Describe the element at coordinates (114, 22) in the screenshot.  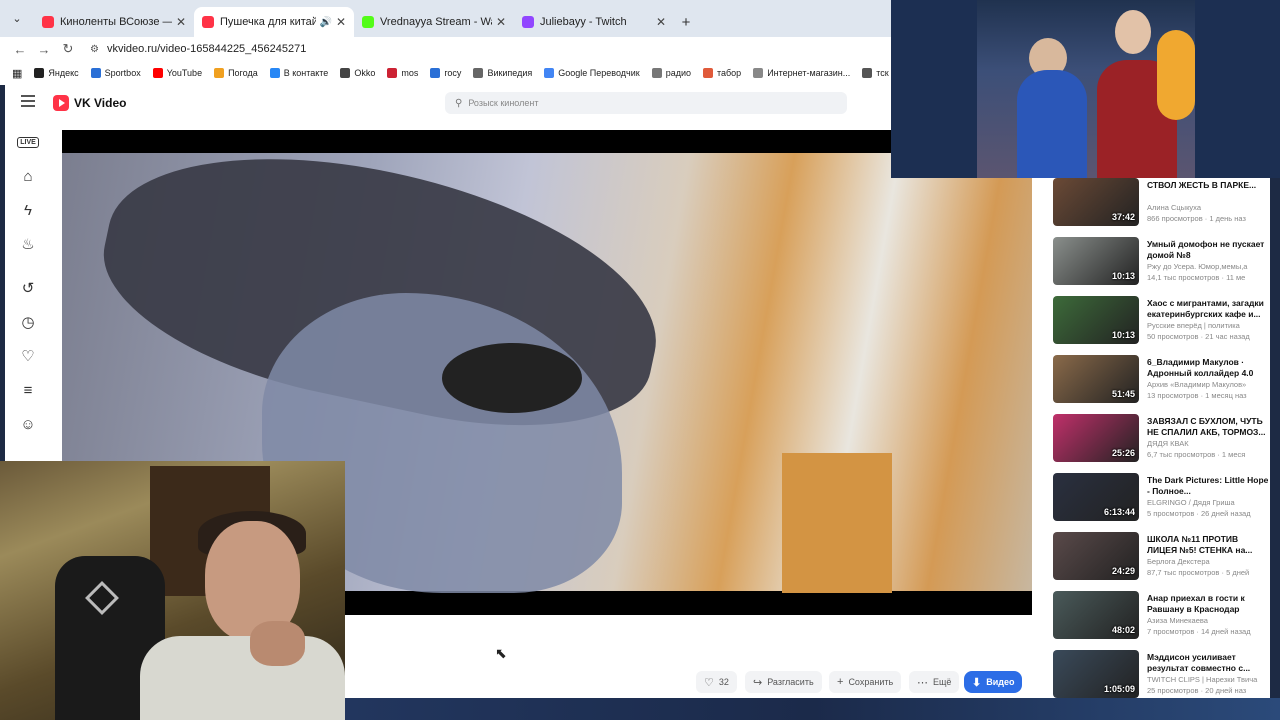
I see `browser-tab: Киноленты ВСоюзе — смотре ✕` at that location.